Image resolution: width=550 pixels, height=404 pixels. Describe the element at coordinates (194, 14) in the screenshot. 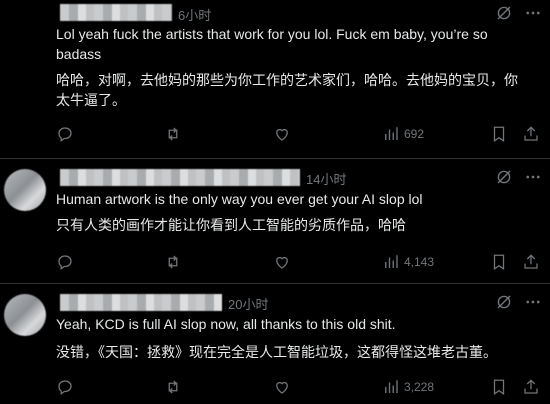

I see `timestamp: 6小时` at that location.